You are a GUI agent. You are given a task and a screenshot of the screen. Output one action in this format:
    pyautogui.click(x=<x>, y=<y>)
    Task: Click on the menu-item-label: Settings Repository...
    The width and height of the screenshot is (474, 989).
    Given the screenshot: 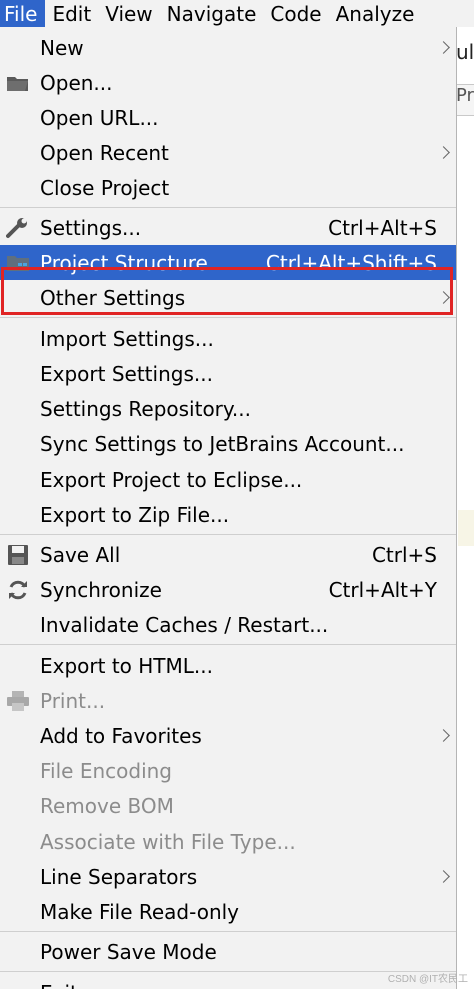 What is the action you would take?
    pyautogui.click(x=145, y=408)
    